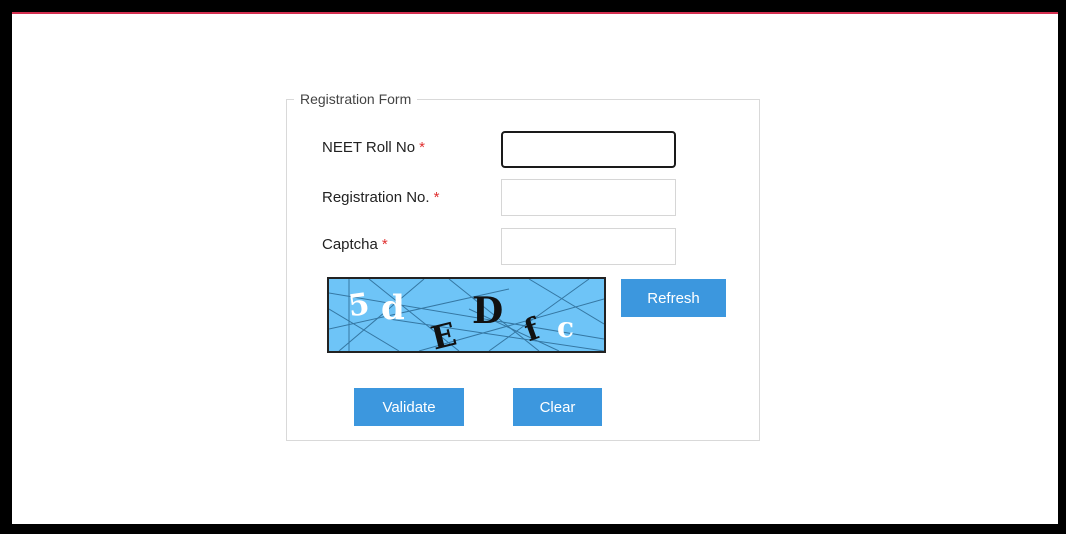  Describe the element at coordinates (535, 13) in the screenshot. I see `top-accent-line` at that location.